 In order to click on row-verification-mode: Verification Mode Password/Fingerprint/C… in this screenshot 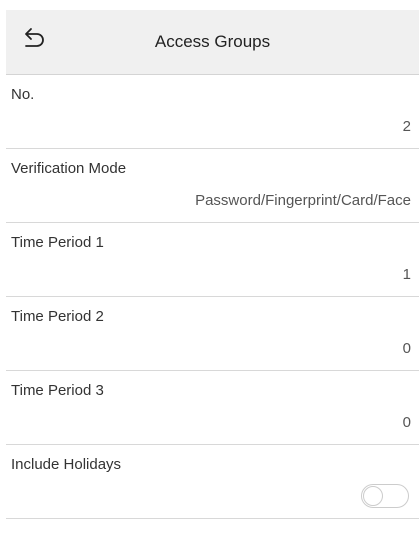, I will do `click(212, 186)`.